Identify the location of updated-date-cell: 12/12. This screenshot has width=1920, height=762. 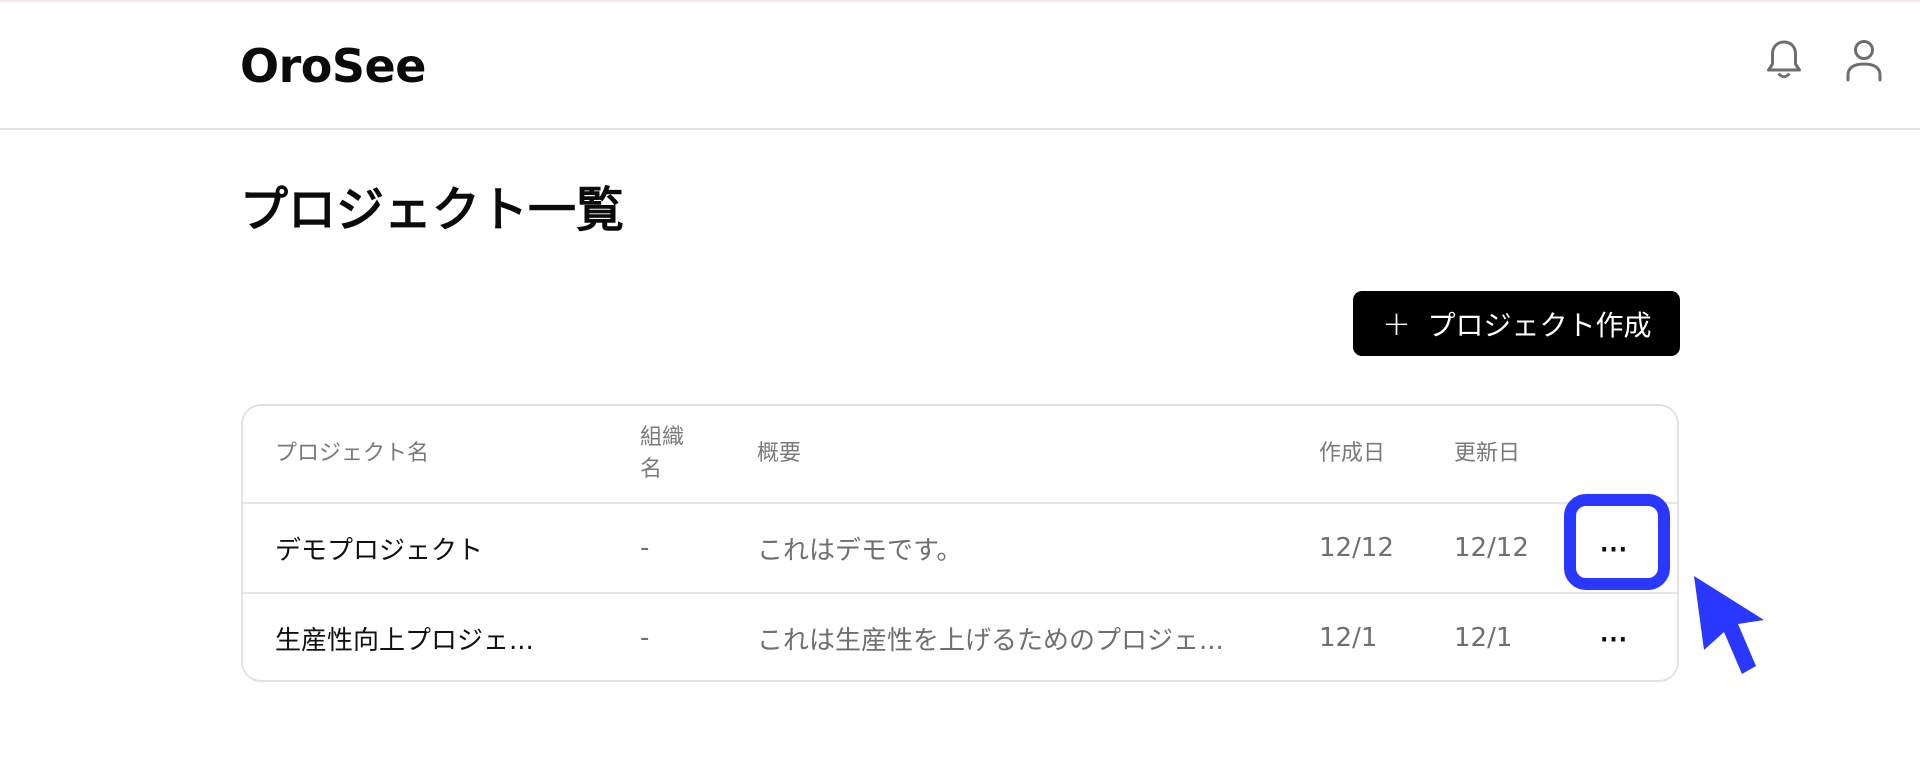
(1494, 548).